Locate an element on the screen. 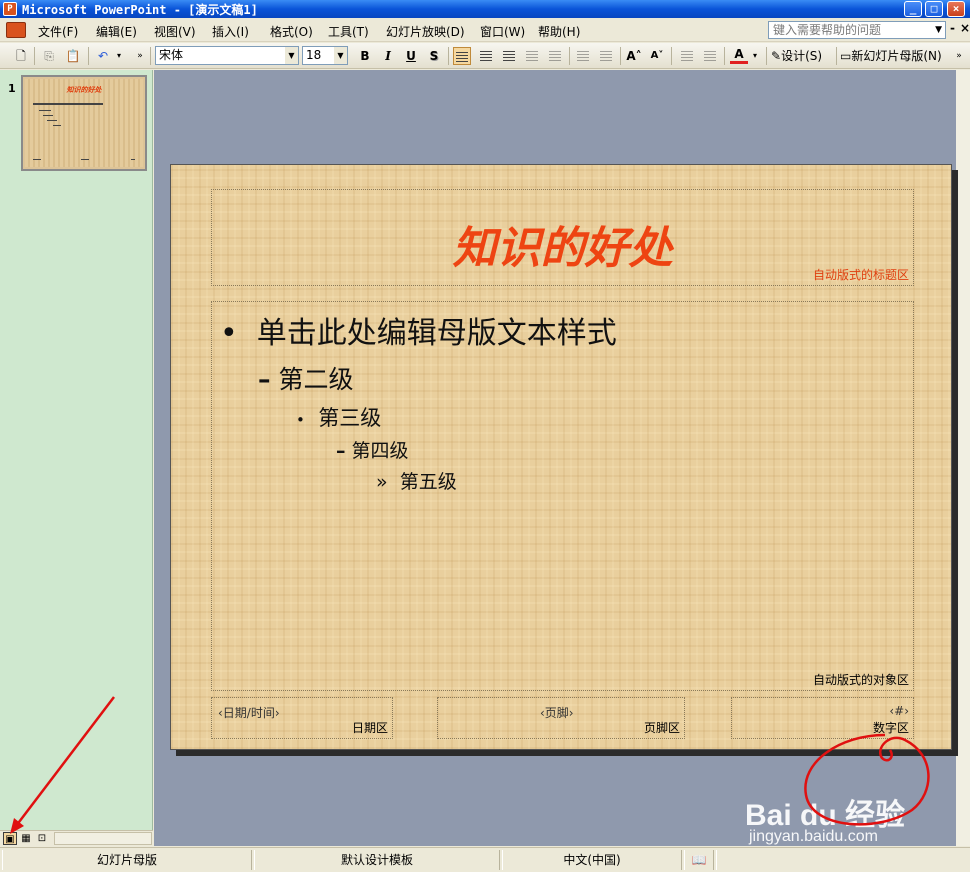 The width and height of the screenshot is (970, 872). undo-dropdown-icon: ▾ is located at coordinates (119, 56).